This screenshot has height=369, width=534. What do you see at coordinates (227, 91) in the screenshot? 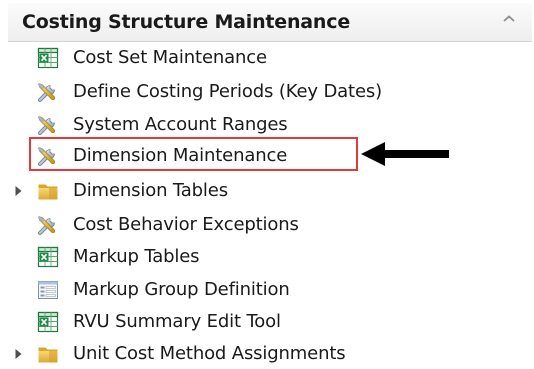
I see `tree-item-label: Define Costing Periods (Key Dates)` at bounding box center [227, 91].